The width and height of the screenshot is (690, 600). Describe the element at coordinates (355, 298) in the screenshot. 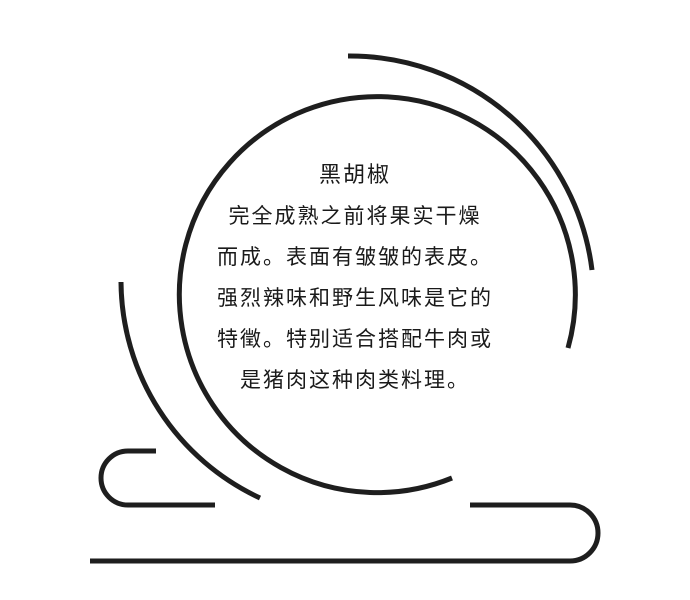

I see `description-line: 强烈辣味和野生风味是它的` at that location.